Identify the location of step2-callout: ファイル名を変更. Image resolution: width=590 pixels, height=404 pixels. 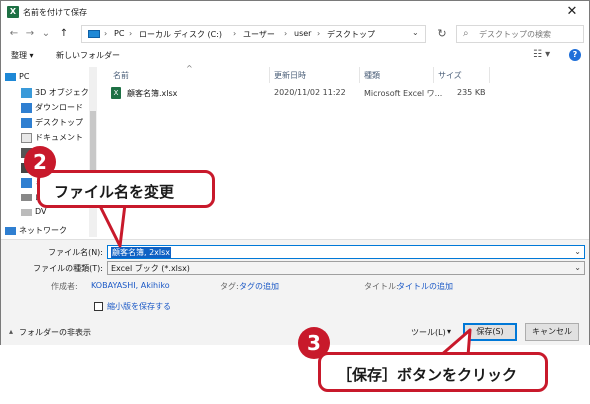
(126, 189).